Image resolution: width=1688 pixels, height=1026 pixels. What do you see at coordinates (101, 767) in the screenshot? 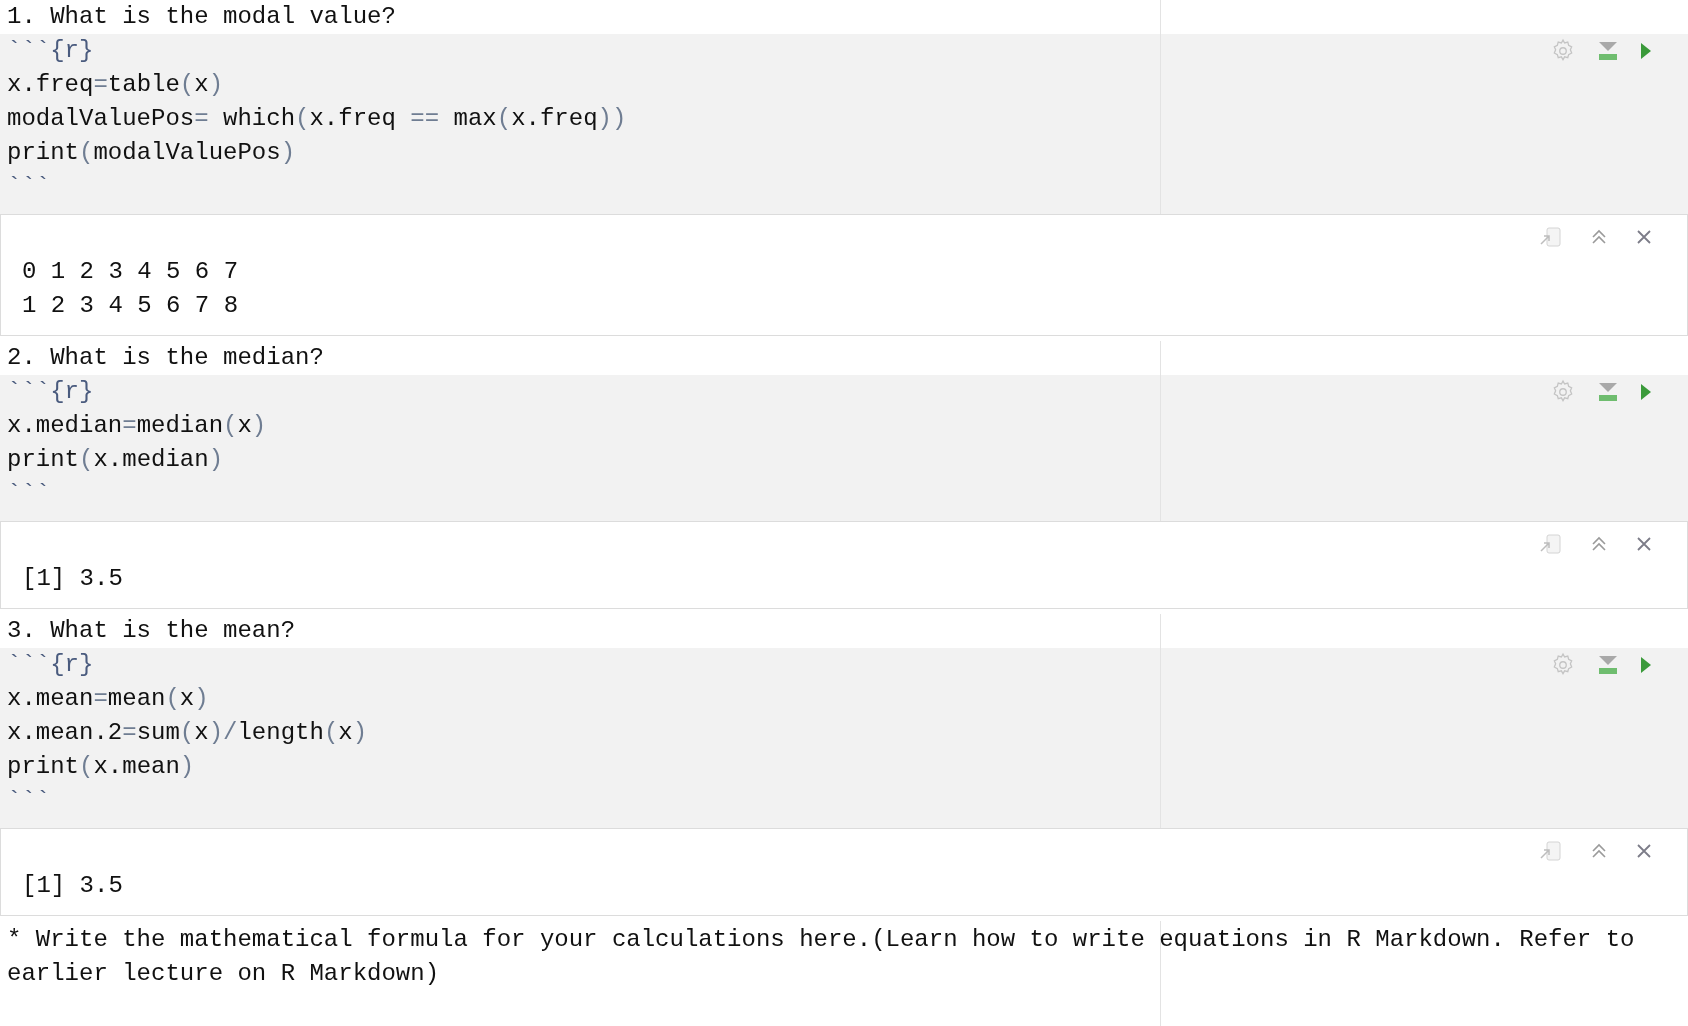
I see `code-line: print(x.mean)` at bounding box center [101, 767].